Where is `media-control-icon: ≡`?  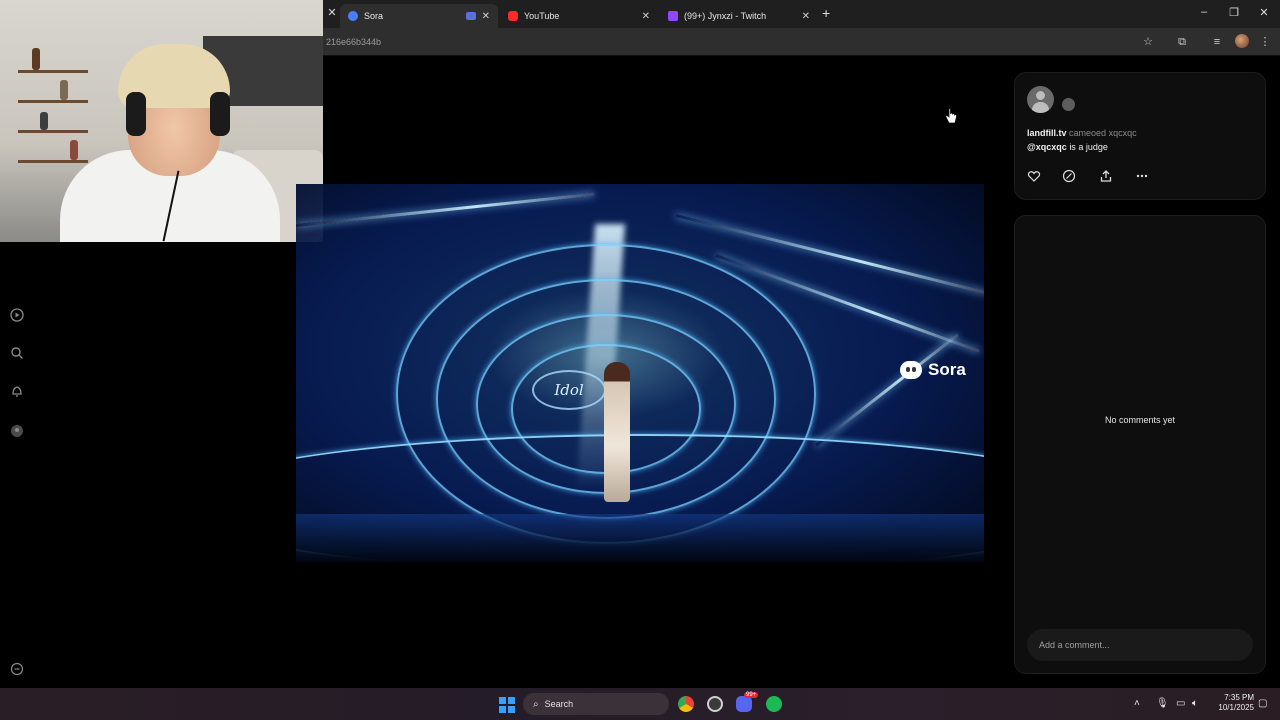 media-control-icon: ≡ is located at coordinates (1217, 42).